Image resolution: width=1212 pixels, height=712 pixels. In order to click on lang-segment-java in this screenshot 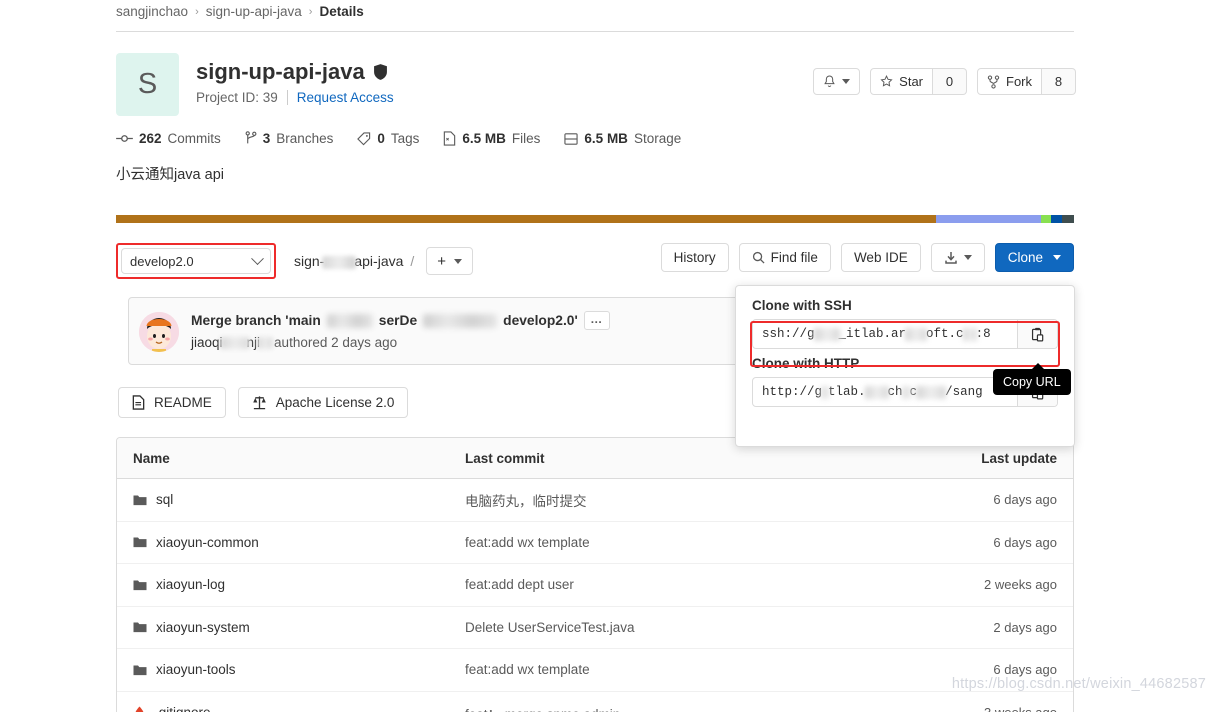, I will do `click(526, 219)`.